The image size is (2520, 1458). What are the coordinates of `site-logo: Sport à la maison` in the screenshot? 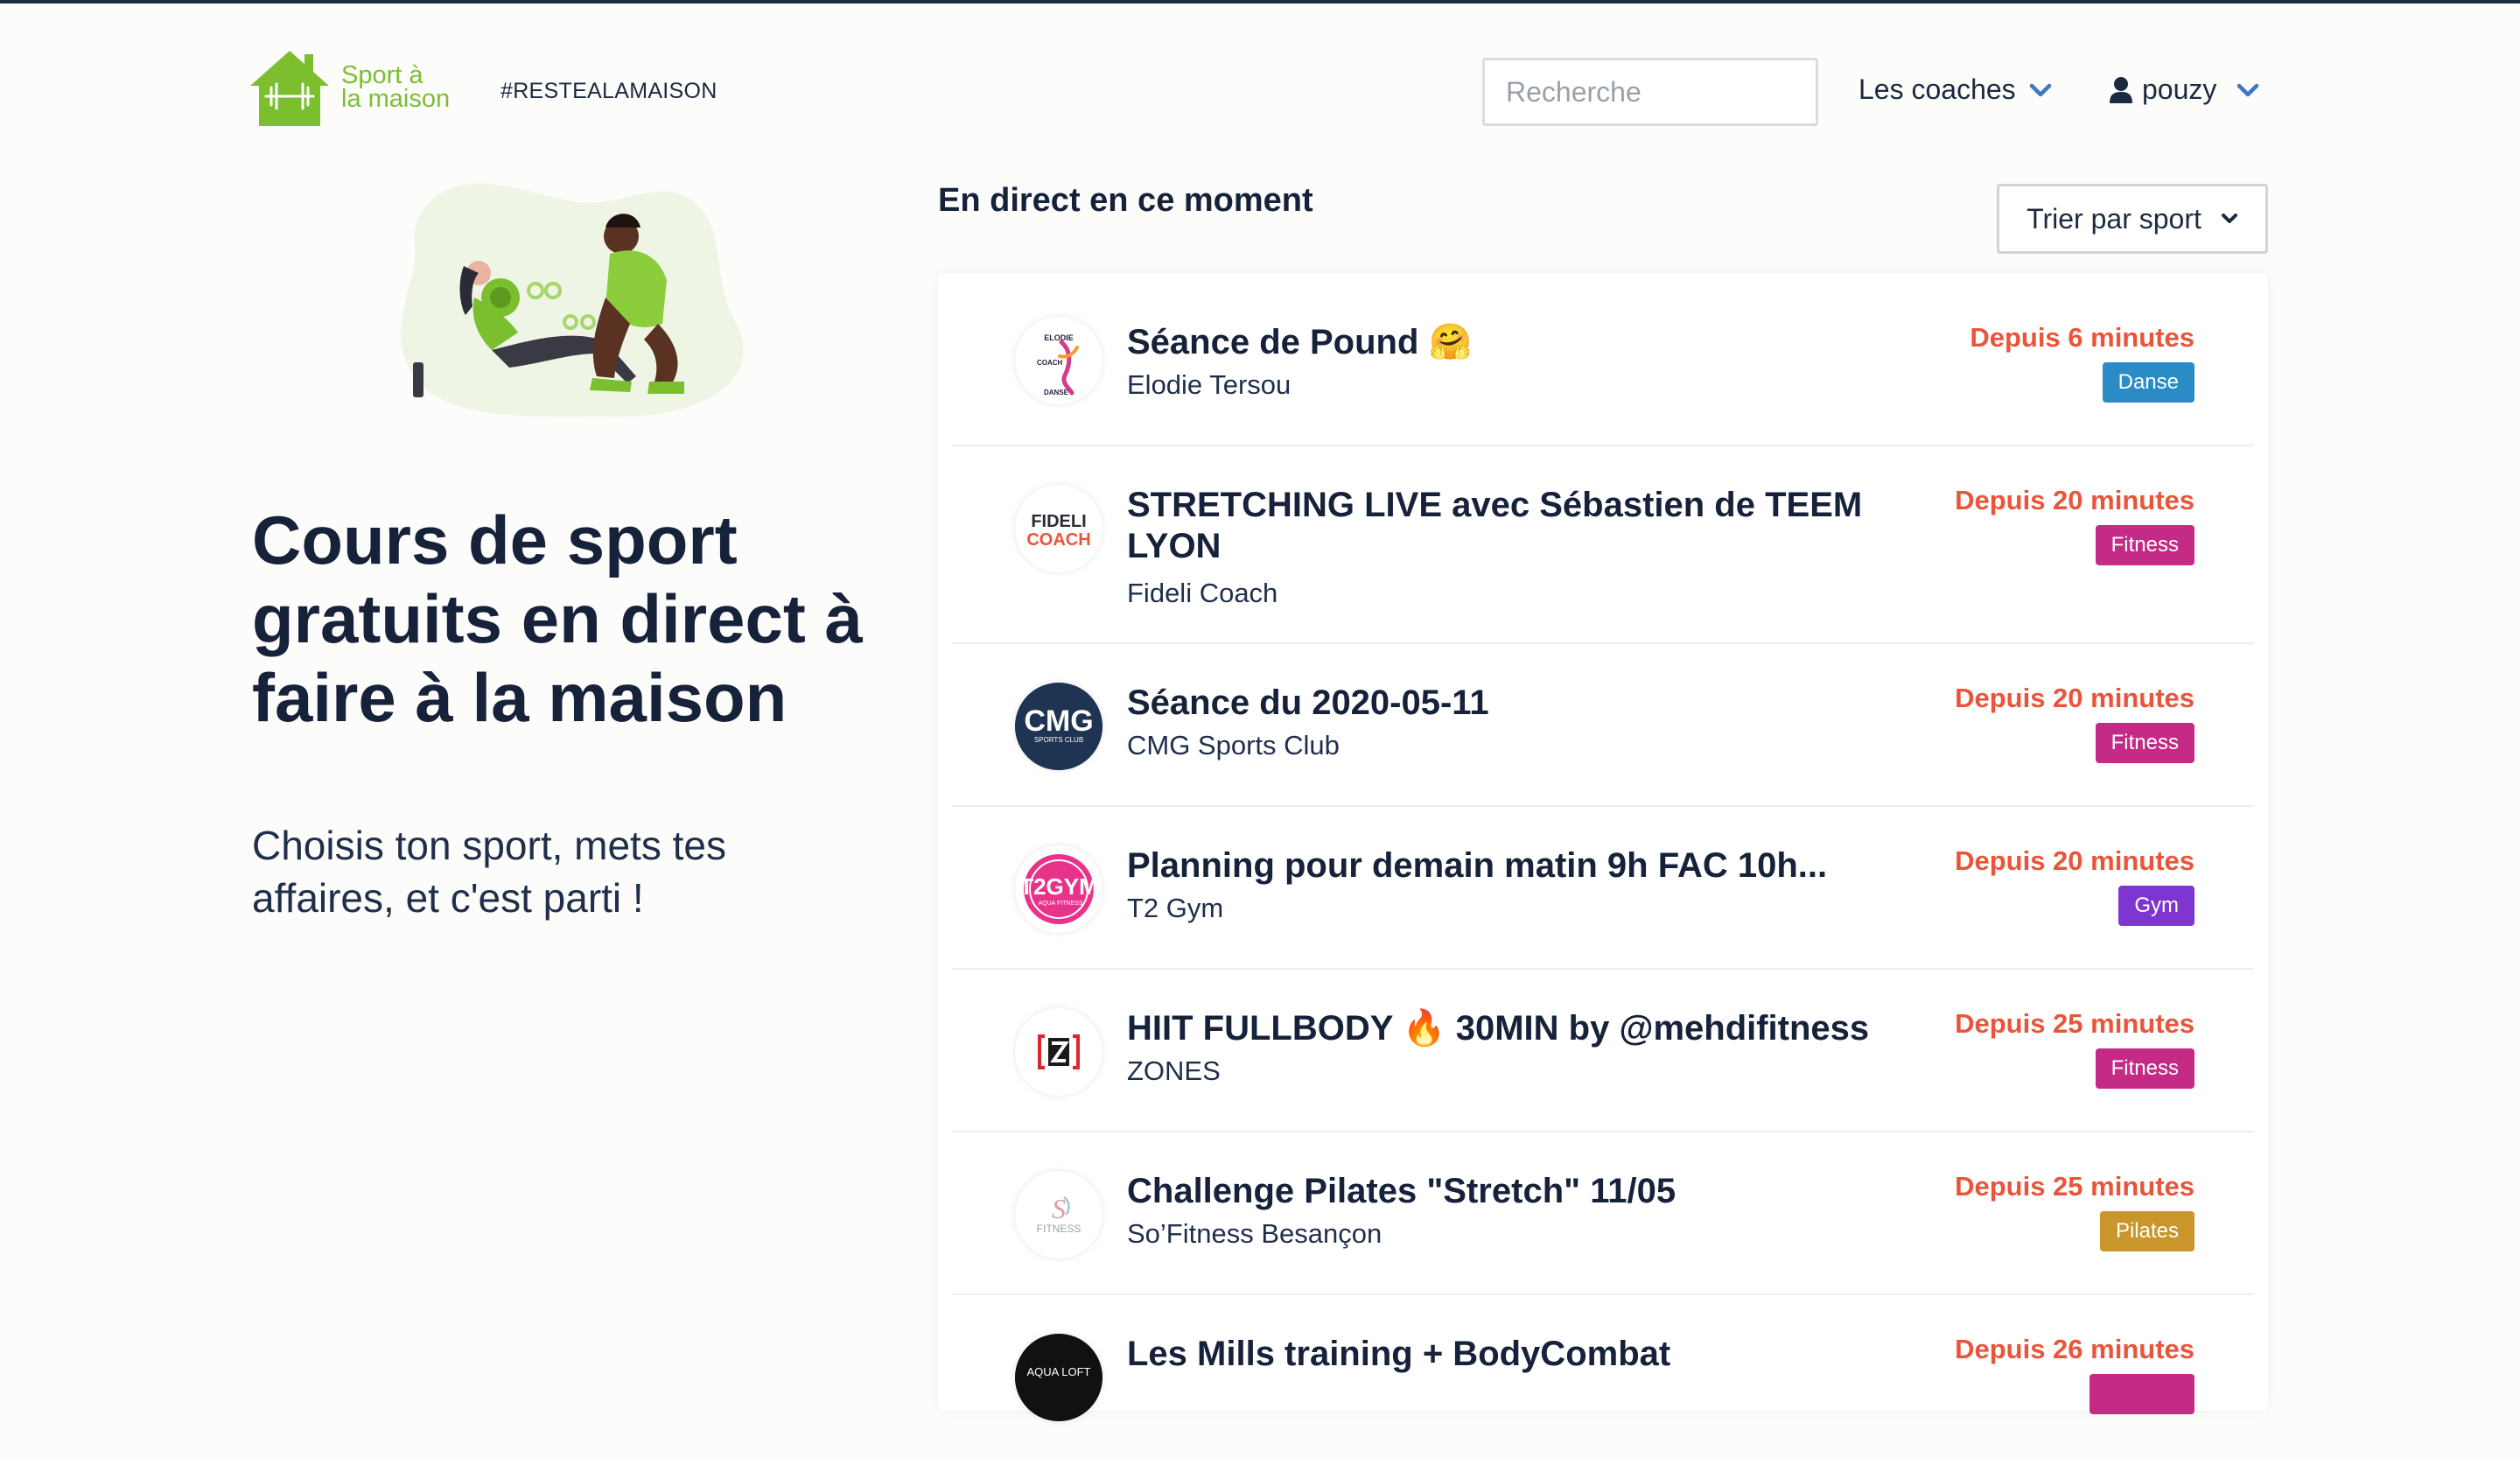 It's located at (352, 88).